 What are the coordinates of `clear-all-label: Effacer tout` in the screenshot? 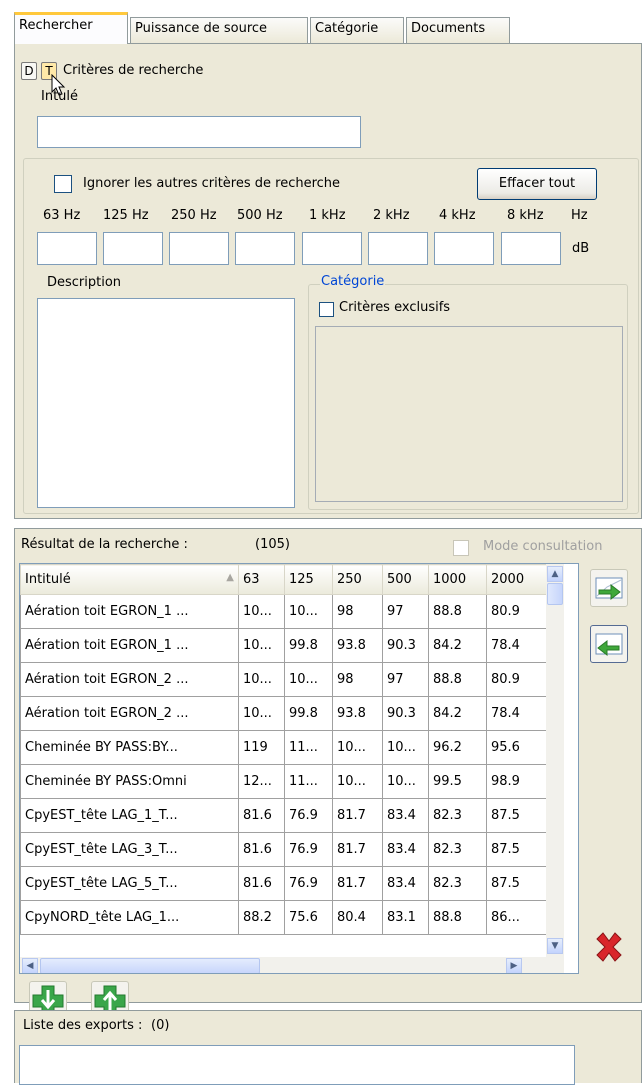 It's located at (537, 183).